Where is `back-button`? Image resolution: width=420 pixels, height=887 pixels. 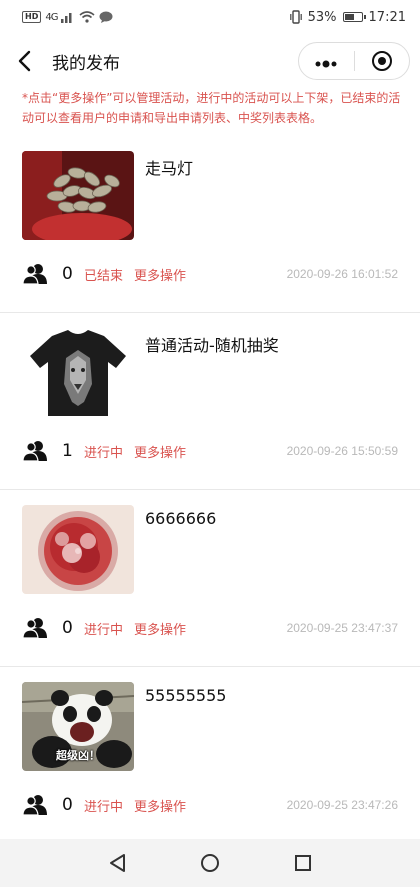 back-button is located at coordinates (24, 61).